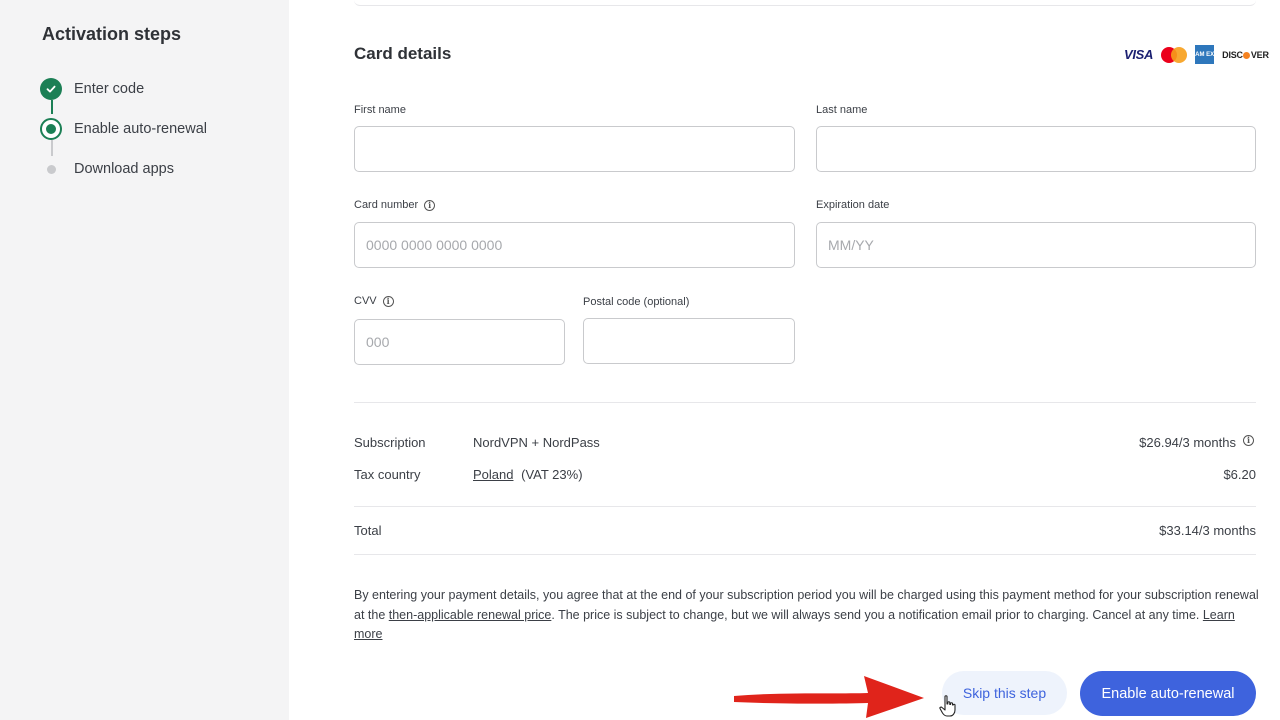 This screenshot has height=720, width=1280. What do you see at coordinates (1207, 530) in the screenshot?
I see `total-price: $33.14/3 months` at bounding box center [1207, 530].